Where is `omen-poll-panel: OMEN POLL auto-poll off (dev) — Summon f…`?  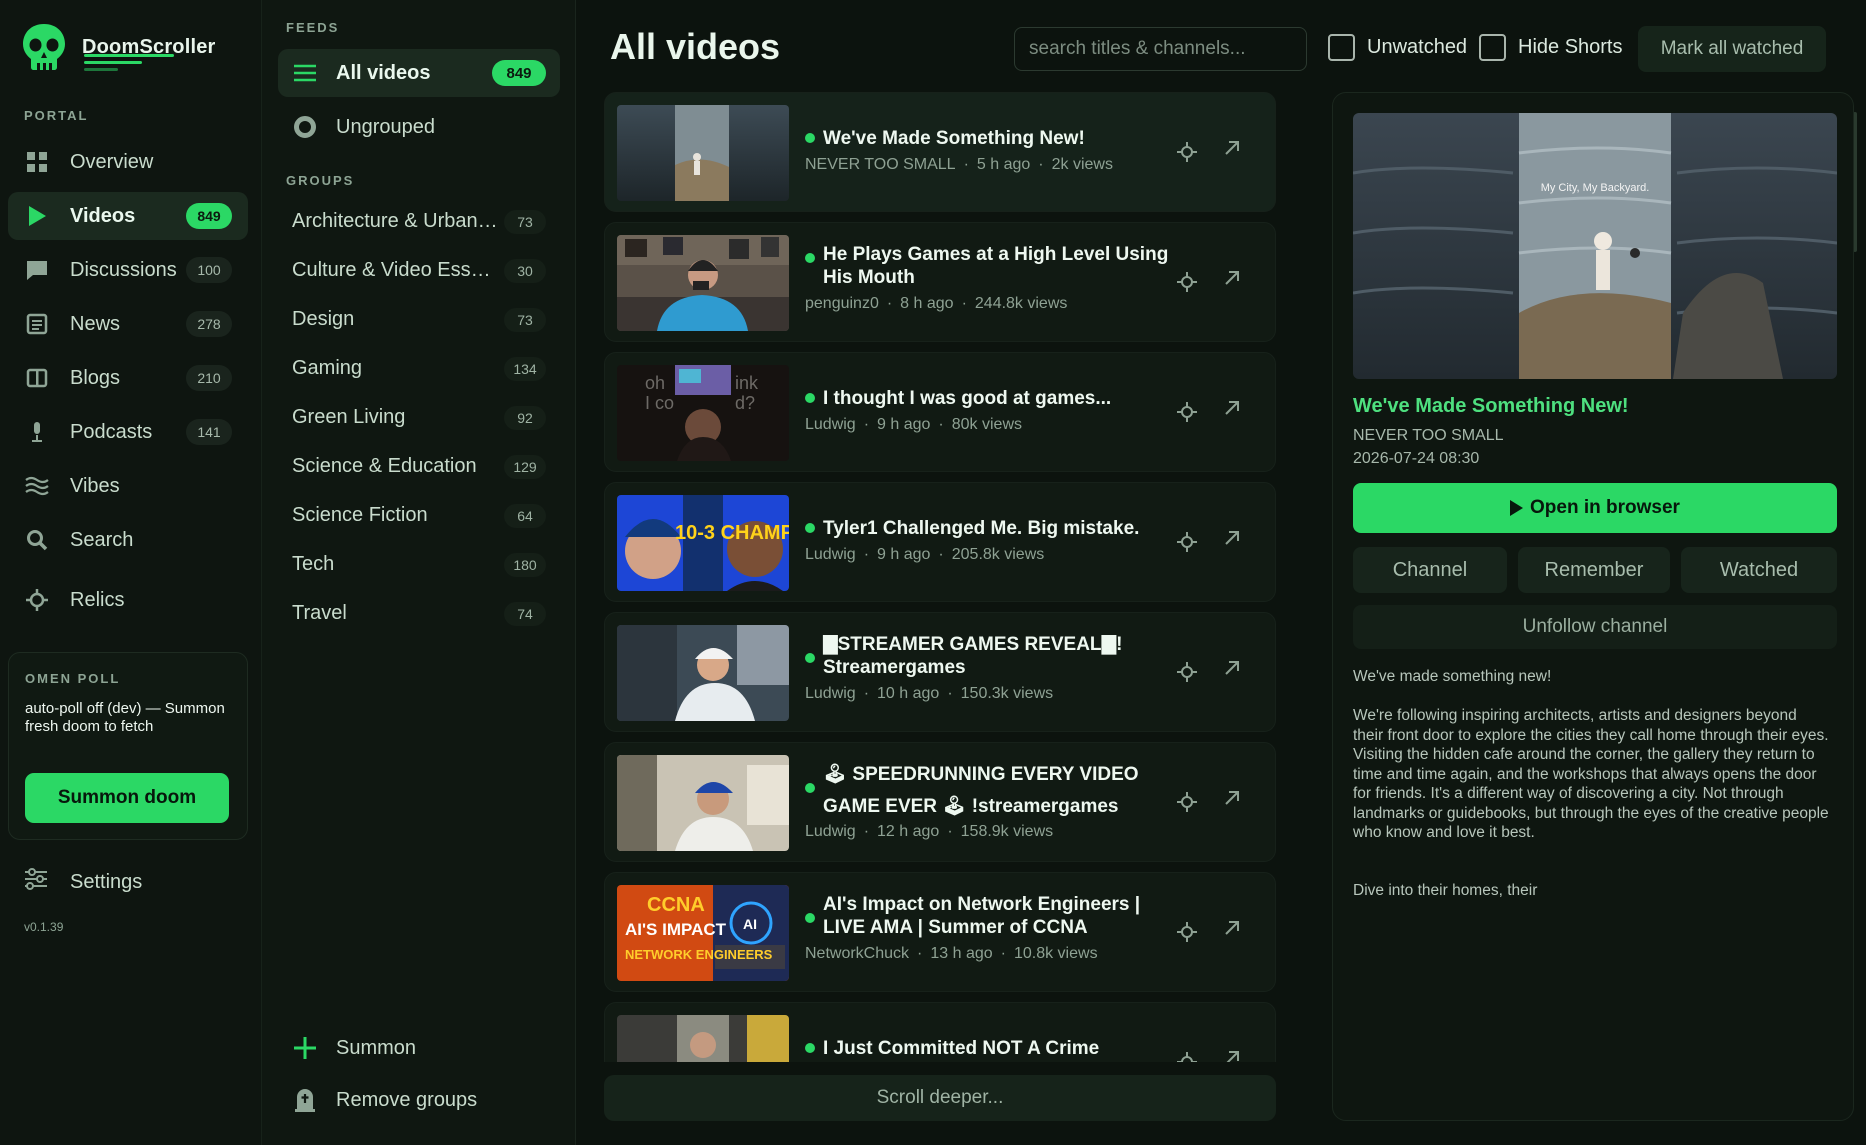
omen-poll-panel: OMEN POLL auto-poll off (dev) — Summon f… is located at coordinates (128, 746).